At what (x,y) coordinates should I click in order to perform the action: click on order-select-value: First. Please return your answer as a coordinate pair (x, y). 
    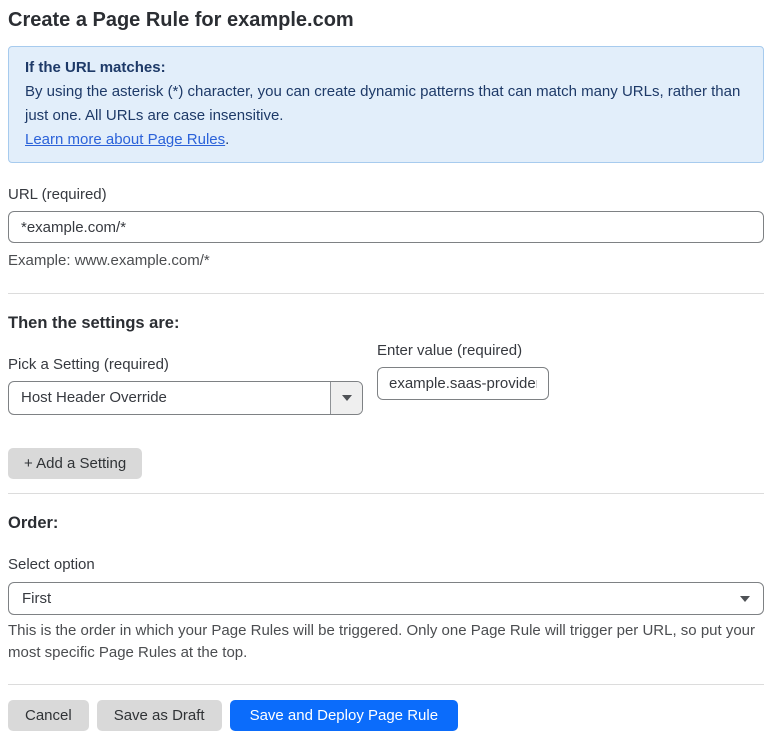
    Looking at the image, I should click on (37, 598).